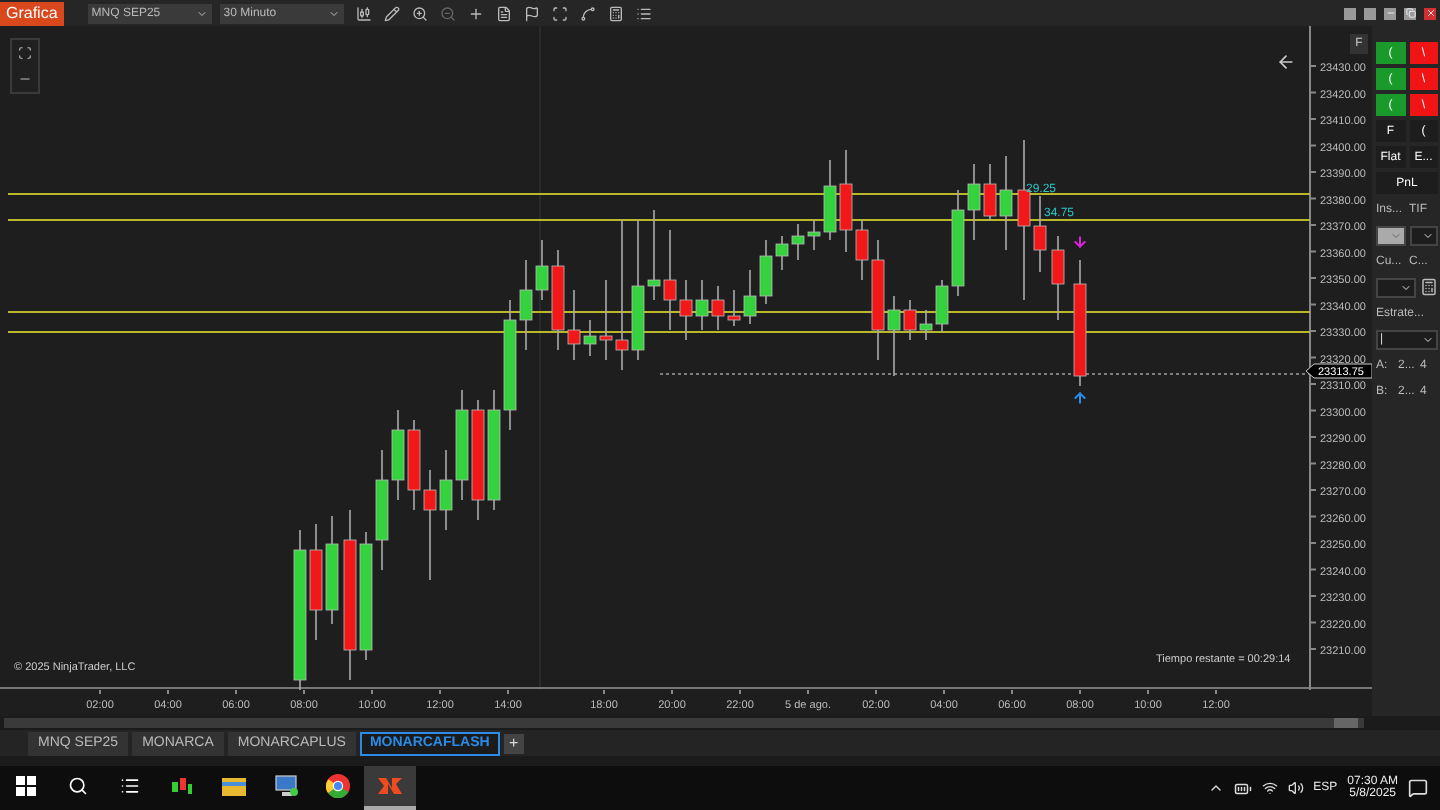 This screenshot has width=1440, height=810. What do you see at coordinates (587, 13) in the screenshot?
I see `line-icon` at bounding box center [587, 13].